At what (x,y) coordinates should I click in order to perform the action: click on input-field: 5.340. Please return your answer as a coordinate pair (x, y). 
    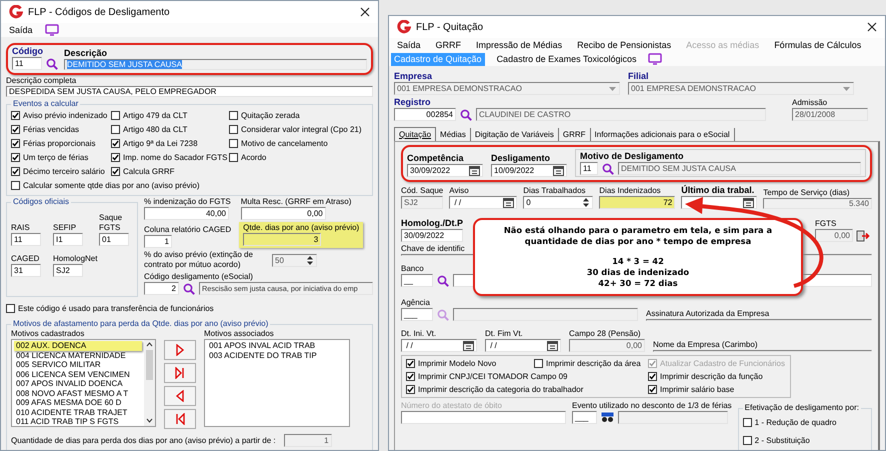
    Looking at the image, I should click on (817, 203).